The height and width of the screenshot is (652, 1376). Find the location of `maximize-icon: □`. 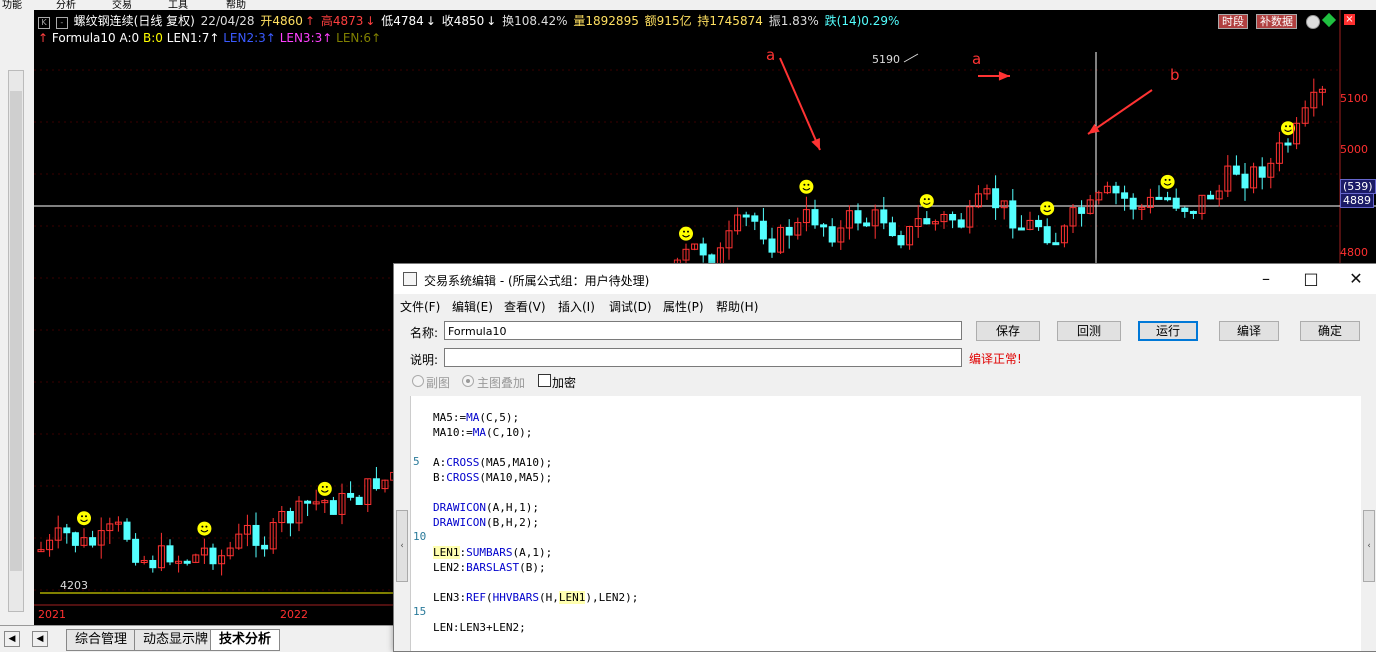

maximize-icon: □ is located at coordinates (1311, 279).